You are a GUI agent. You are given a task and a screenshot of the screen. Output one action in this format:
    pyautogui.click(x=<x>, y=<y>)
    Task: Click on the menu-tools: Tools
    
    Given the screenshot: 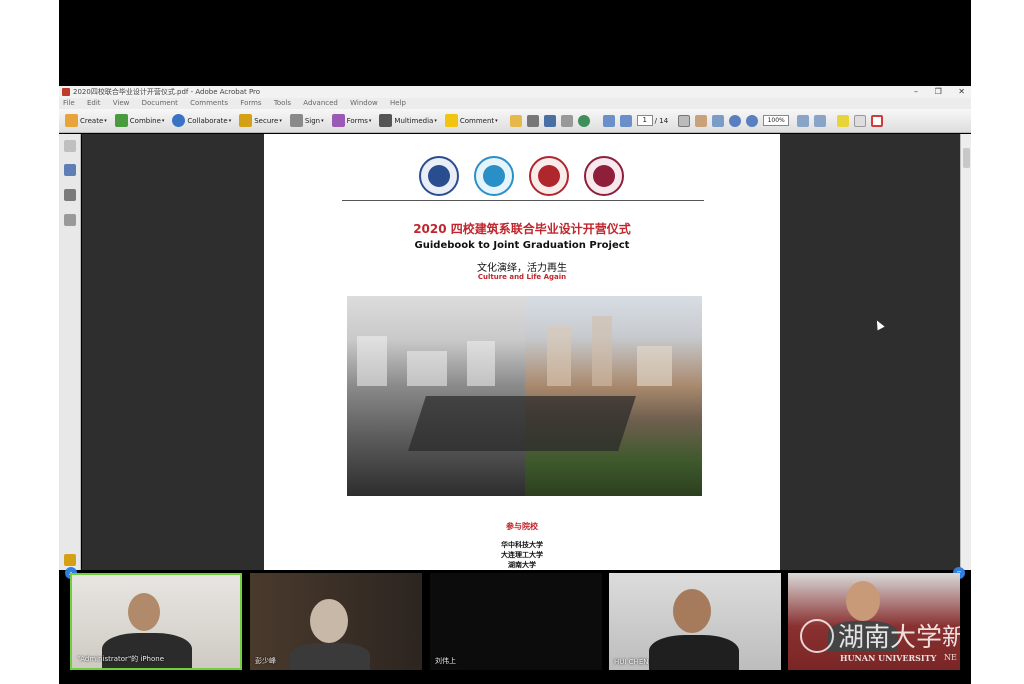 What is the action you would take?
    pyautogui.click(x=282, y=103)
    